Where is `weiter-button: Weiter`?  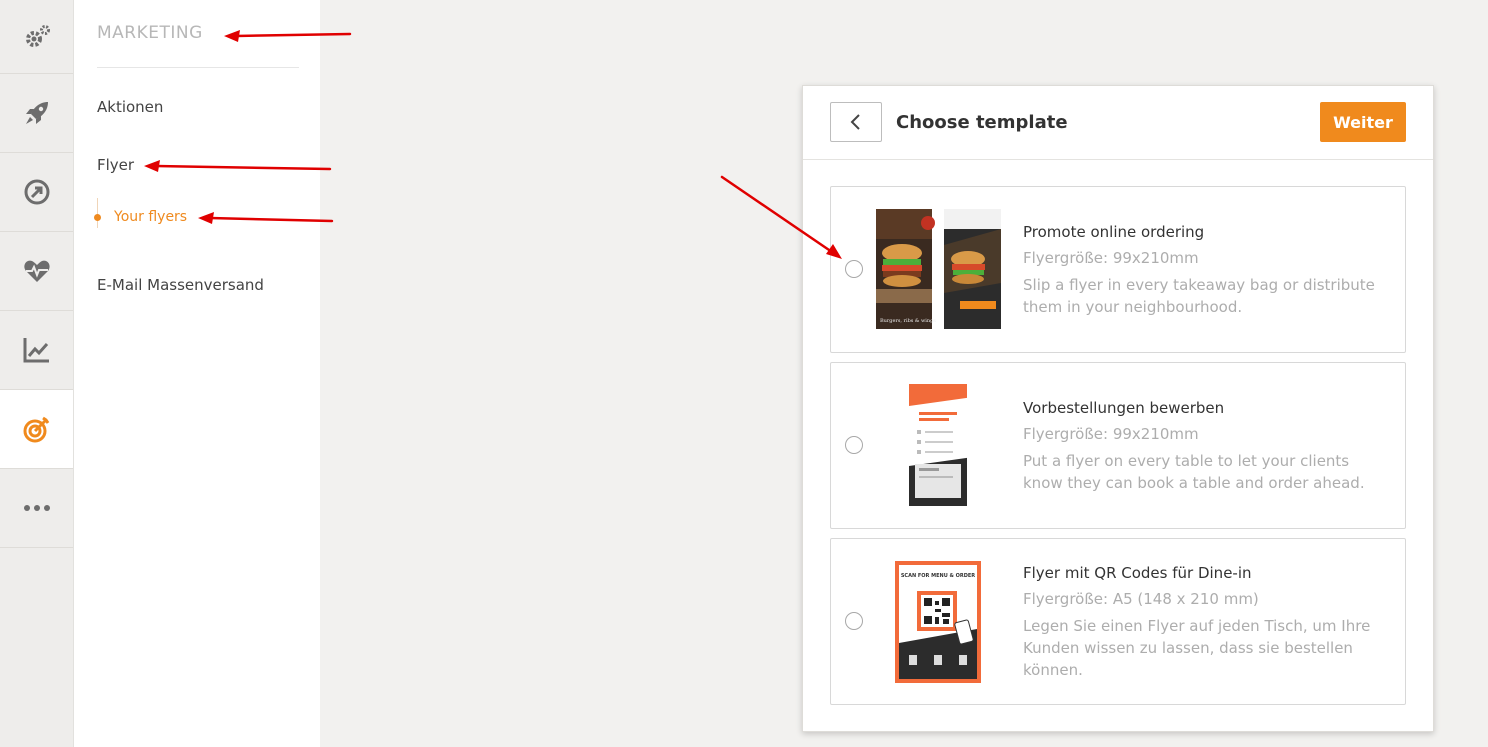
weiter-button: Weiter is located at coordinates (1363, 122).